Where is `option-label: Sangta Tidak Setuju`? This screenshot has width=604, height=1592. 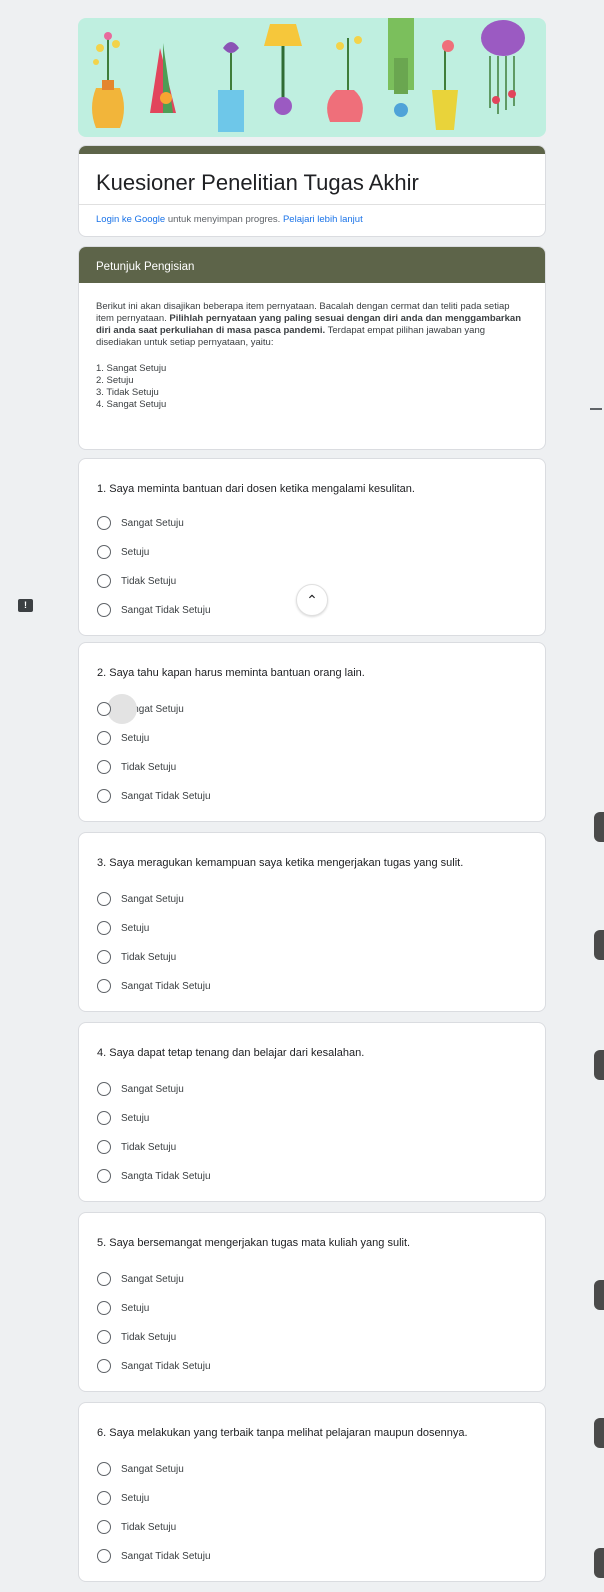
option-label: Sangta Tidak Setuju is located at coordinates (166, 1176).